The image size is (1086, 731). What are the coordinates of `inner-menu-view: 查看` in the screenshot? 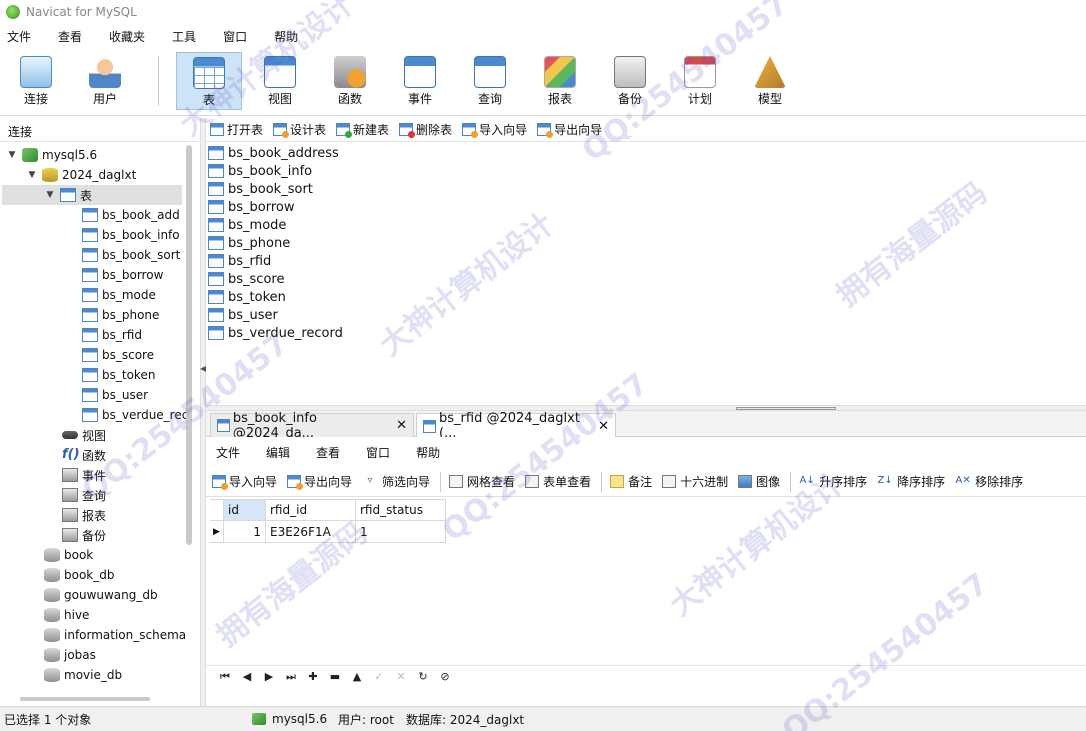 It's located at (328, 452).